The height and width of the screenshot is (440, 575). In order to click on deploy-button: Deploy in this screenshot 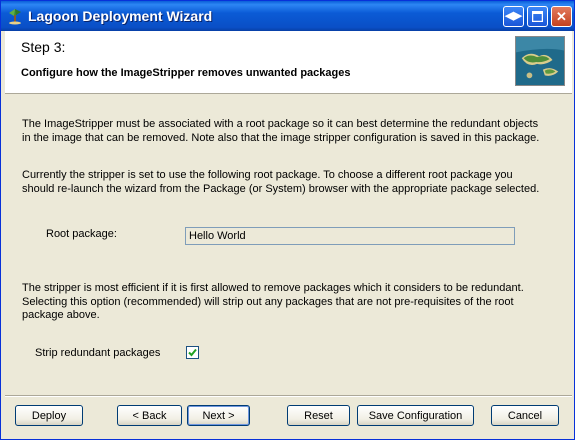, I will do `click(49, 415)`.